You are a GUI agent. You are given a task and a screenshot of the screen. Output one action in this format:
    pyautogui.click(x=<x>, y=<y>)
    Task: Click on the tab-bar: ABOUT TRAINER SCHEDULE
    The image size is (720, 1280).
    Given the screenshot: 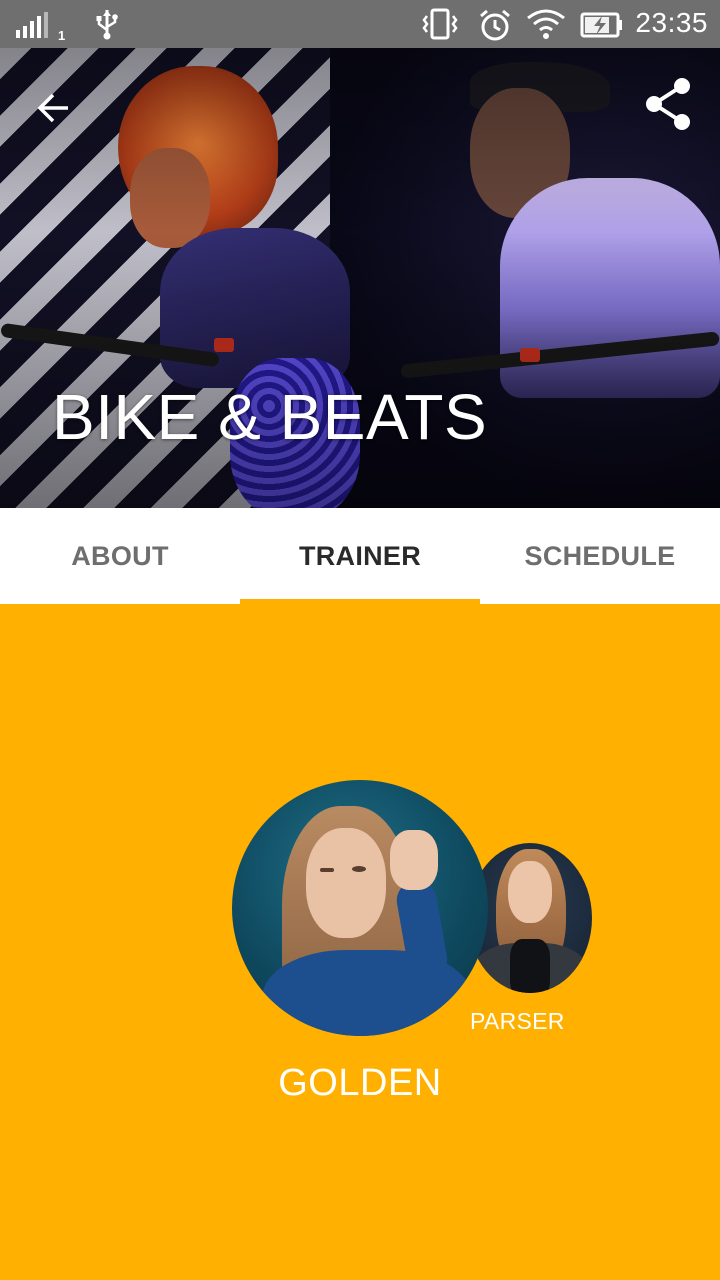 What is the action you would take?
    pyautogui.click(x=360, y=556)
    